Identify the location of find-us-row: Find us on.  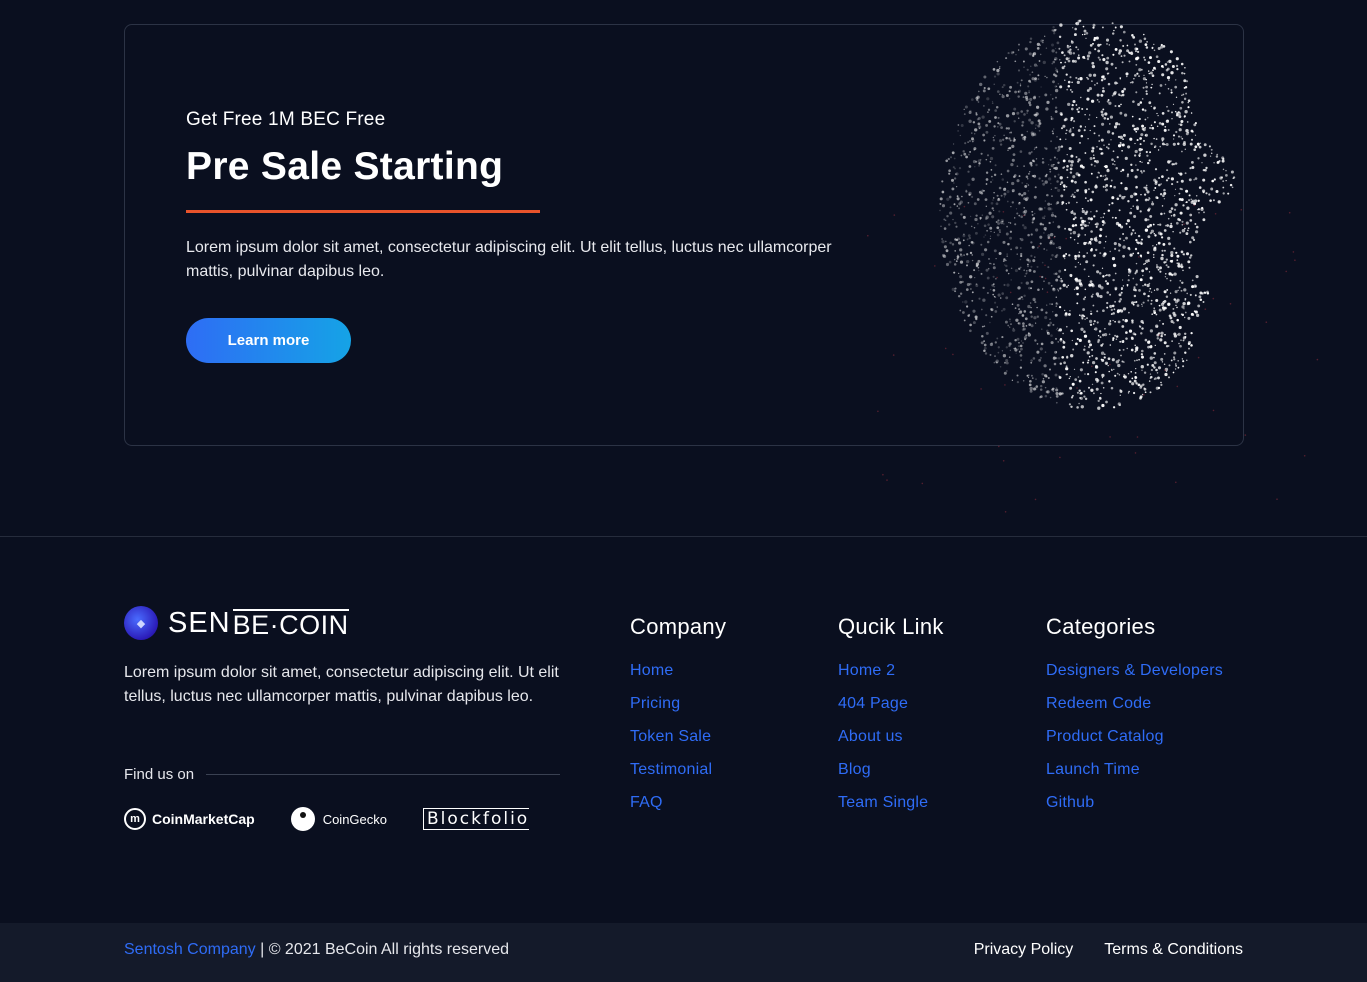
(342, 774).